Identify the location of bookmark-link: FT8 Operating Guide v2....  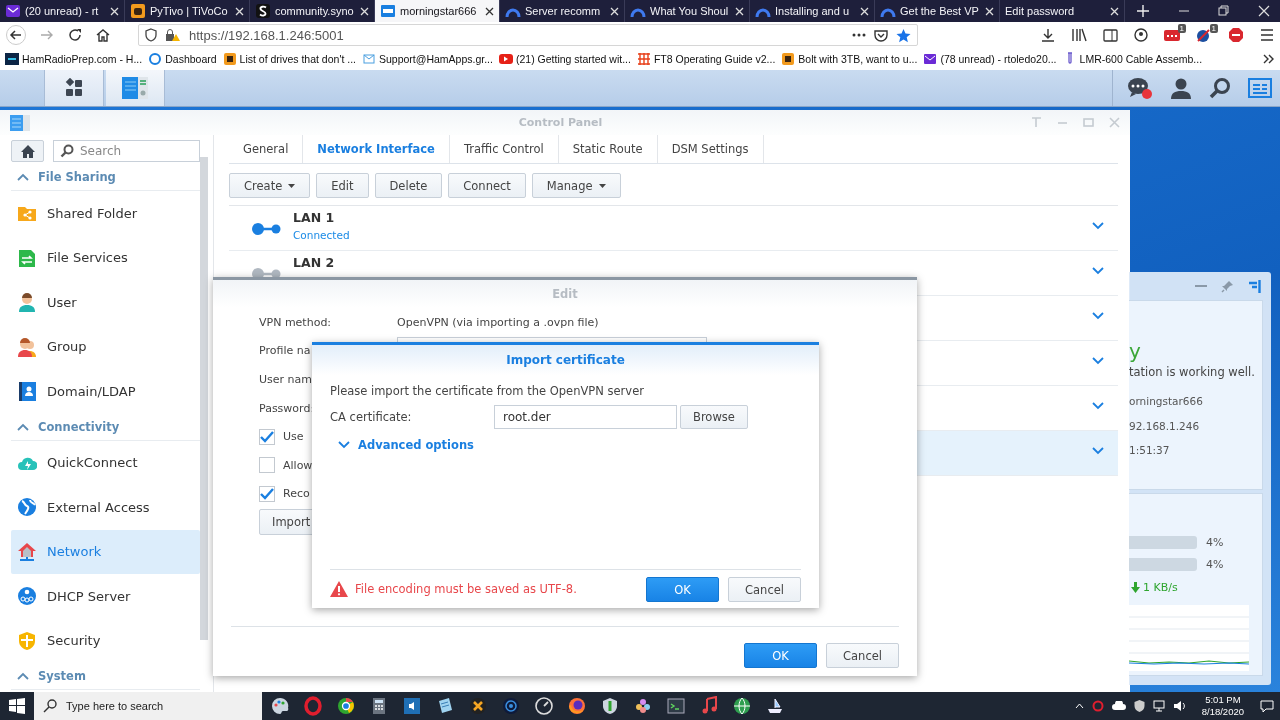
(714, 59).